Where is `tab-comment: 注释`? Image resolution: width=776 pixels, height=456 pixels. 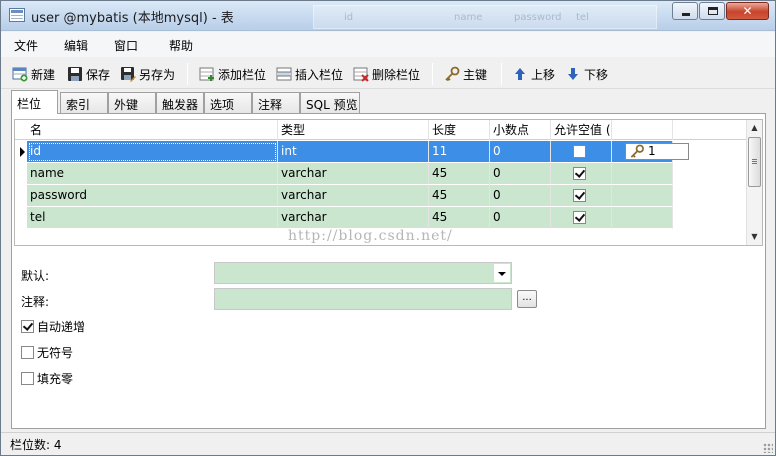
tab-comment: 注释 is located at coordinates (276, 103).